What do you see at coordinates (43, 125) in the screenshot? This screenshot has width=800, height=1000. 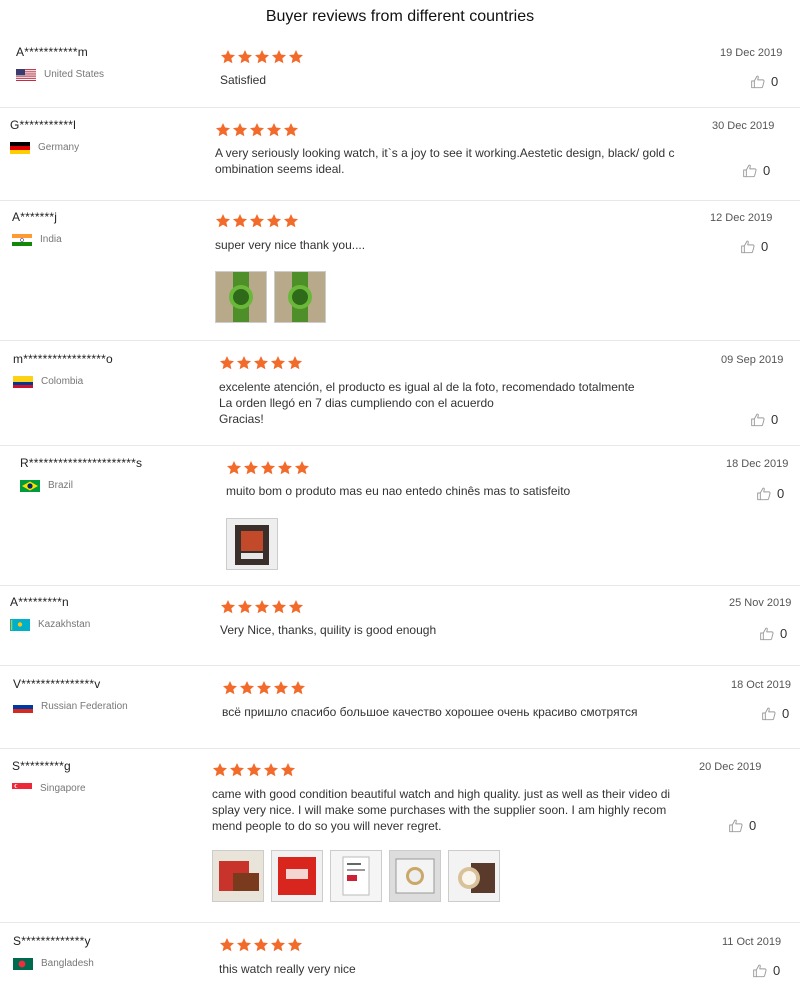 I see `reviewer-name: G***********l` at bounding box center [43, 125].